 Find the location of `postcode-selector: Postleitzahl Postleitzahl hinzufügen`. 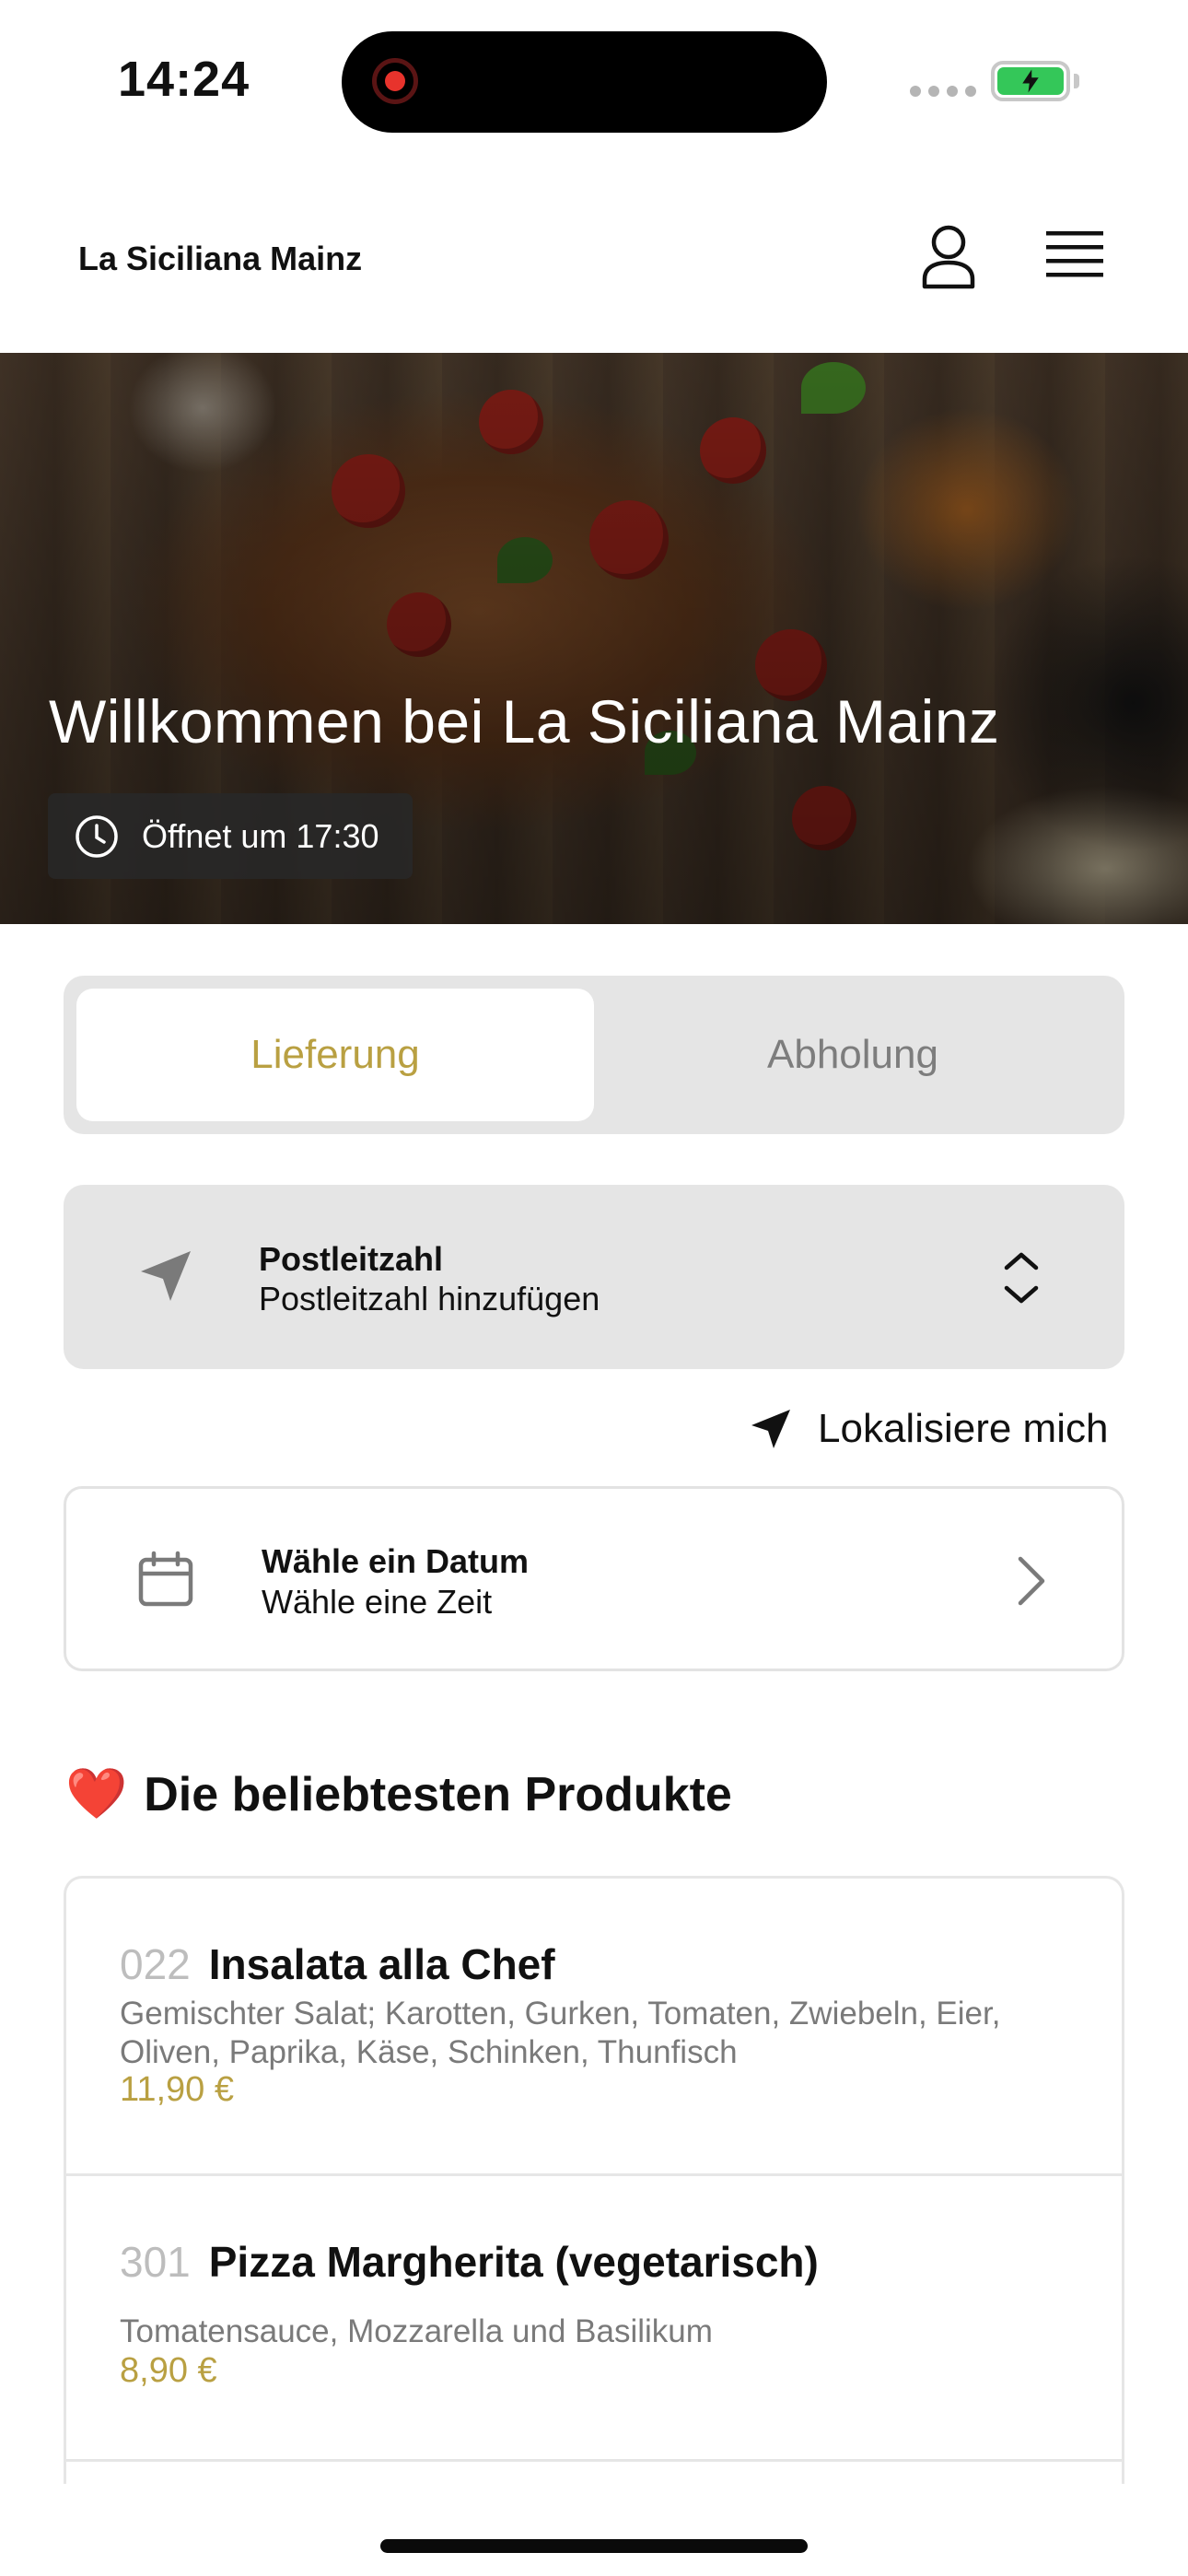

postcode-selector: Postleitzahl Postleitzahl hinzufügen is located at coordinates (594, 1277).